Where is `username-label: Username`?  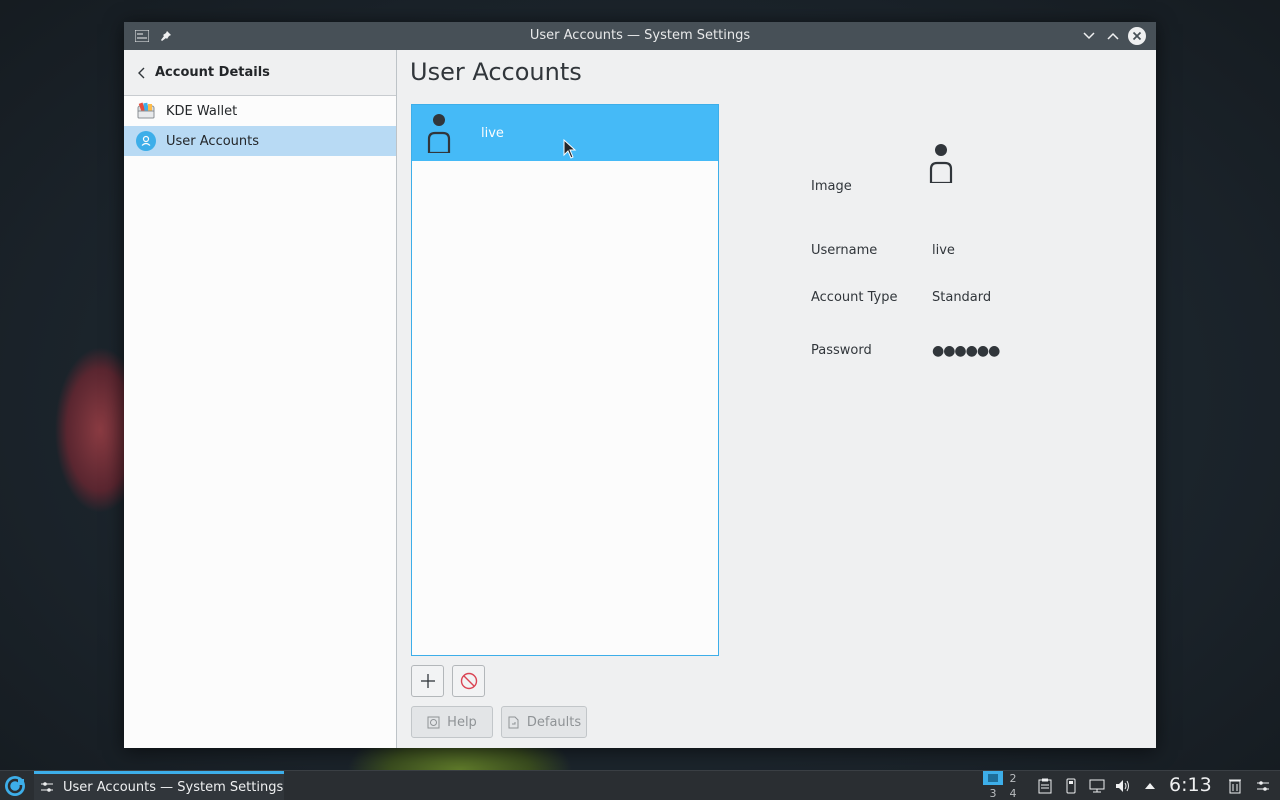
username-label: Username is located at coordinates (844, 250).